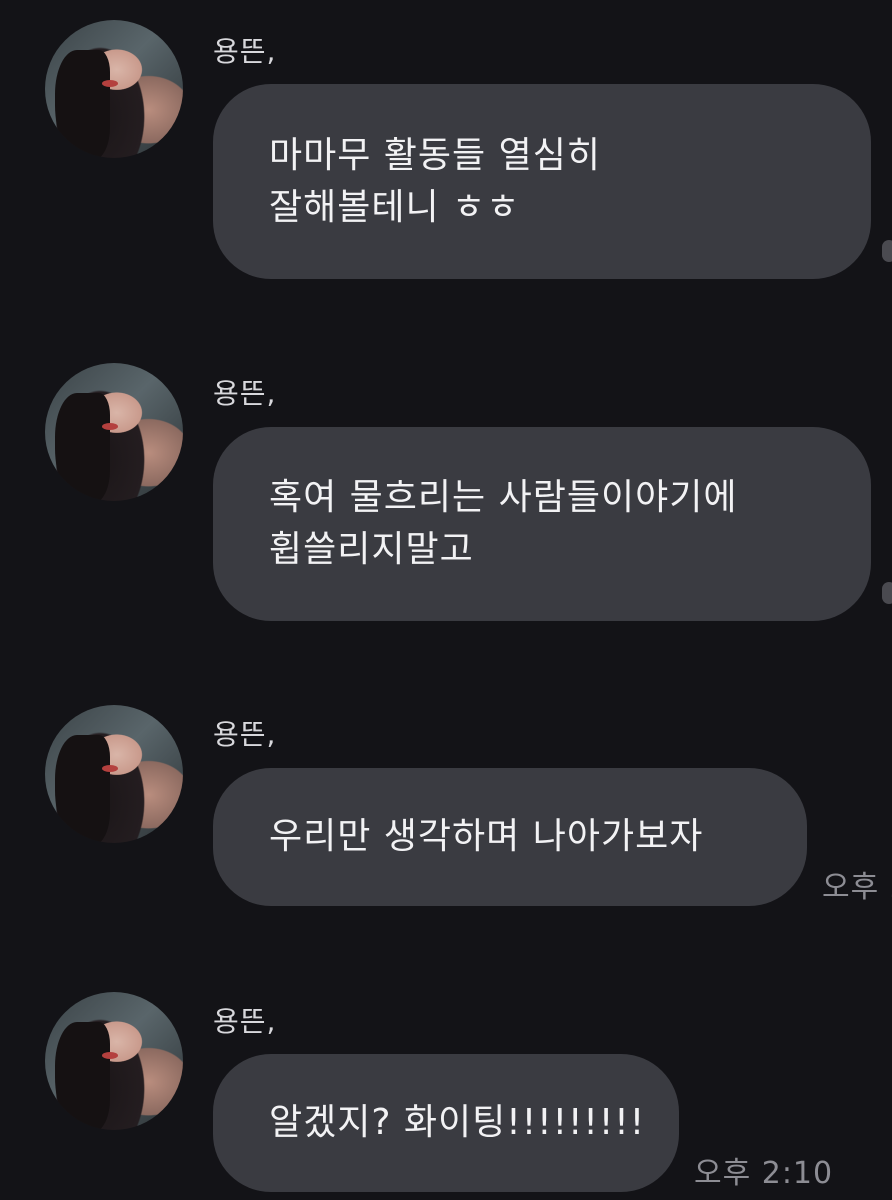 The height and width of the screenshot is (1200, 892). What do you see at coordinates (503, 523) in the screenshot?
I see `message-text: 혹여 물흐리는 사람들이야기에 휩쓸리지말고` at bounding box center [503, 523].